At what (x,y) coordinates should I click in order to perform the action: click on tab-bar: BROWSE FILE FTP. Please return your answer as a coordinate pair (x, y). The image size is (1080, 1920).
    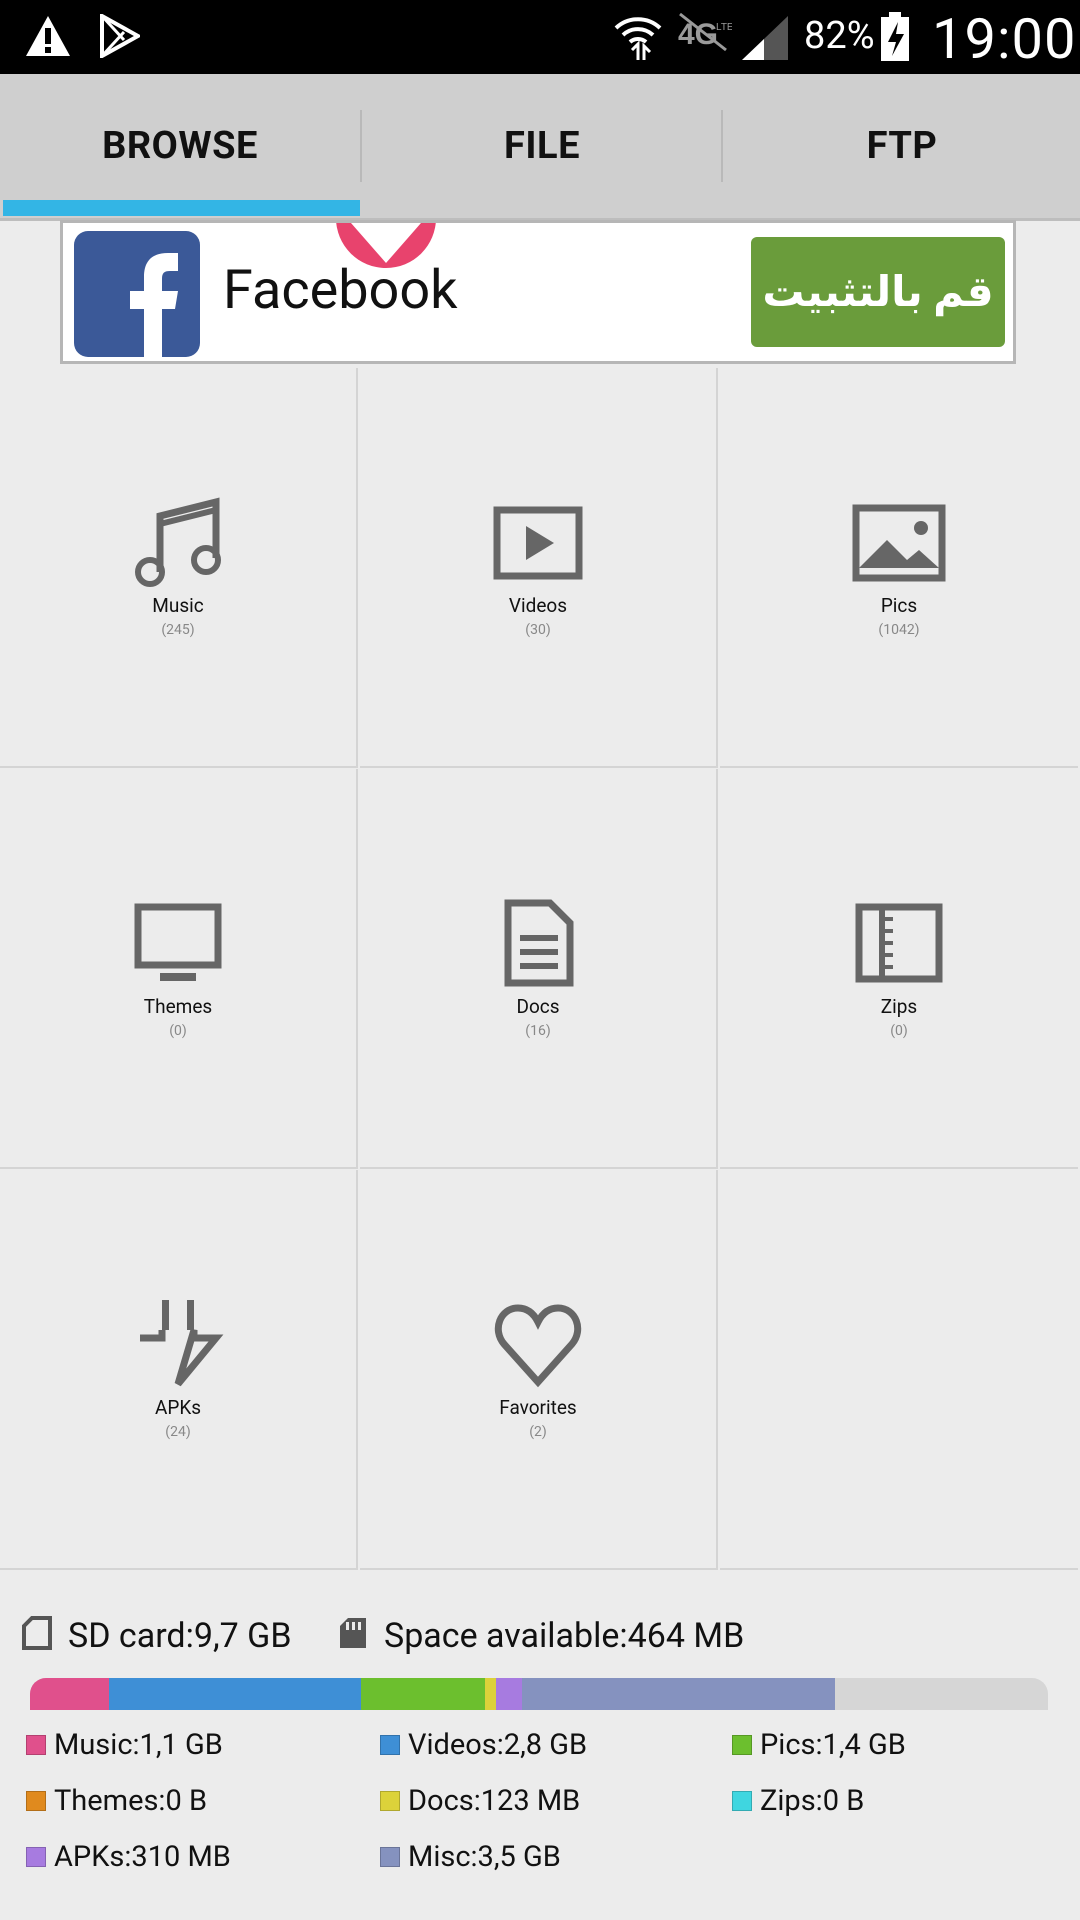
    Looking at the image, I should click on (540, 147).